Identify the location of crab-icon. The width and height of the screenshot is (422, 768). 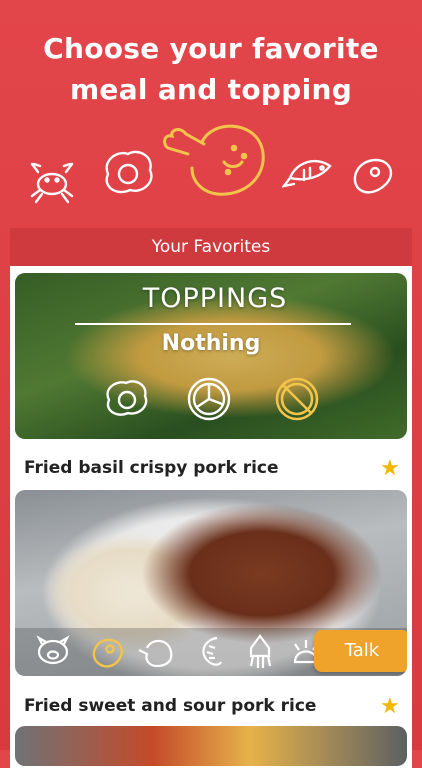
(52, 178).